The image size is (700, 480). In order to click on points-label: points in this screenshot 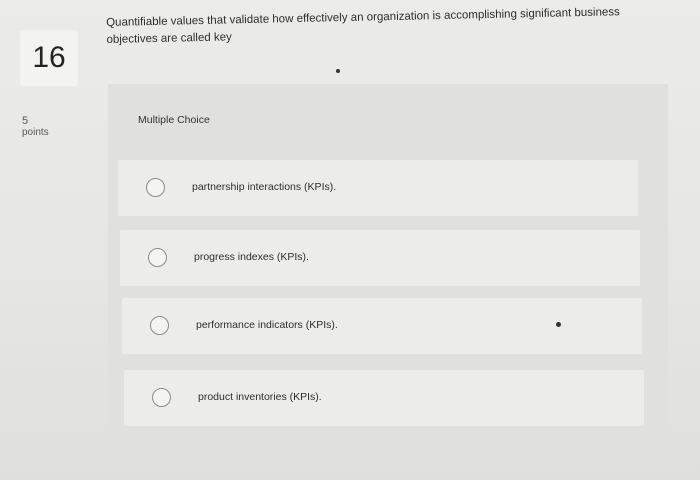, I will do `click(35, 132)`.